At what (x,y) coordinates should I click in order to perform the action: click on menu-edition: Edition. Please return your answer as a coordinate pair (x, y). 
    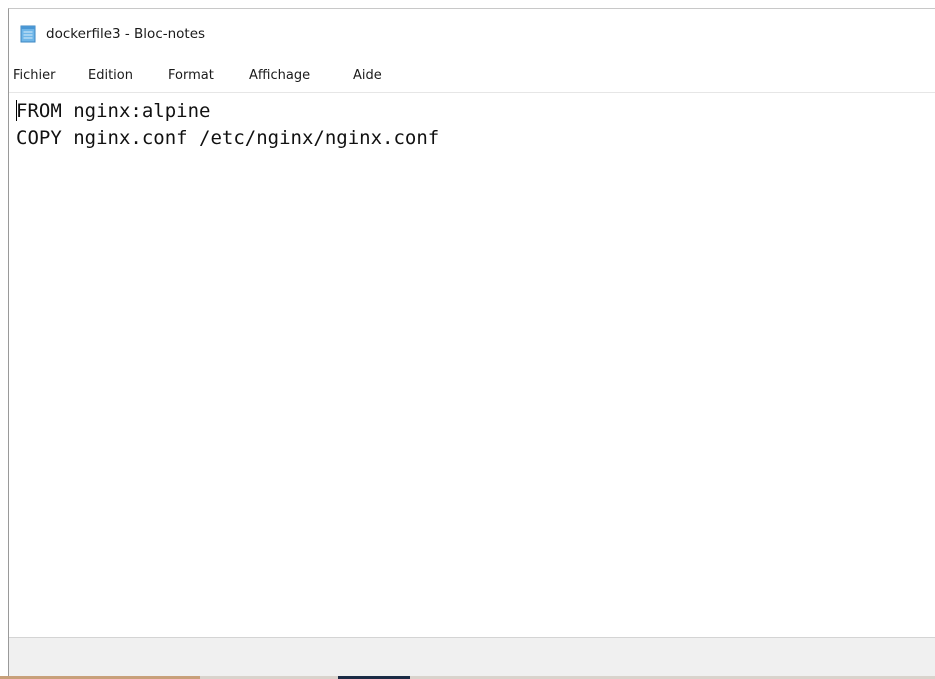
    Looking at the image, I should click on (110, 75).